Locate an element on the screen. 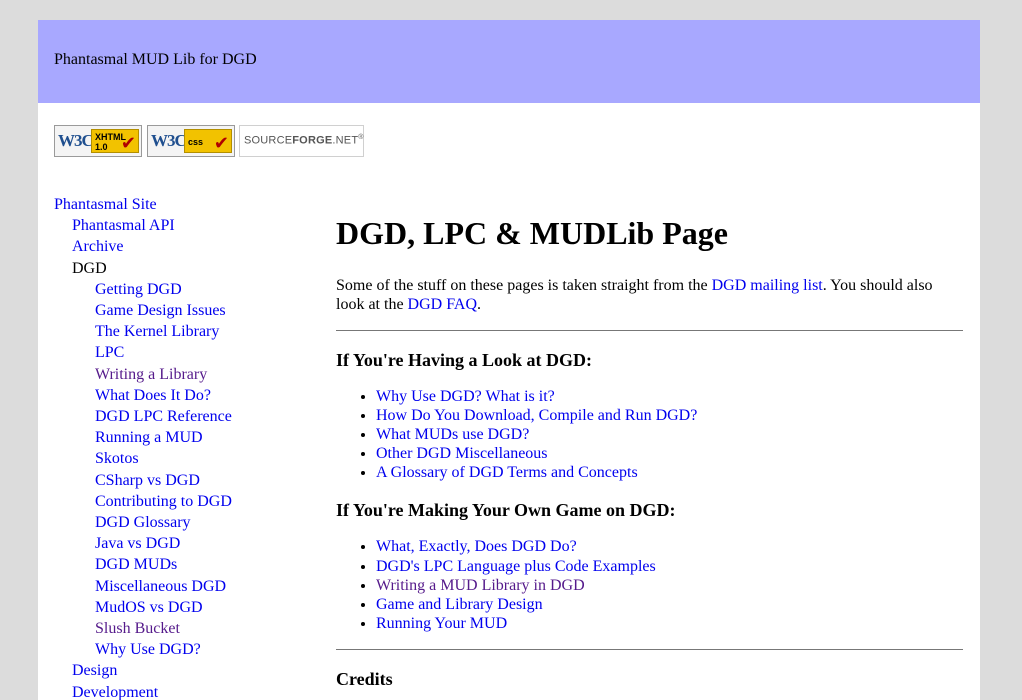 The image size is (1022, 700). sidebar-item-lpc: LPC is located at coordinates (179, 352).